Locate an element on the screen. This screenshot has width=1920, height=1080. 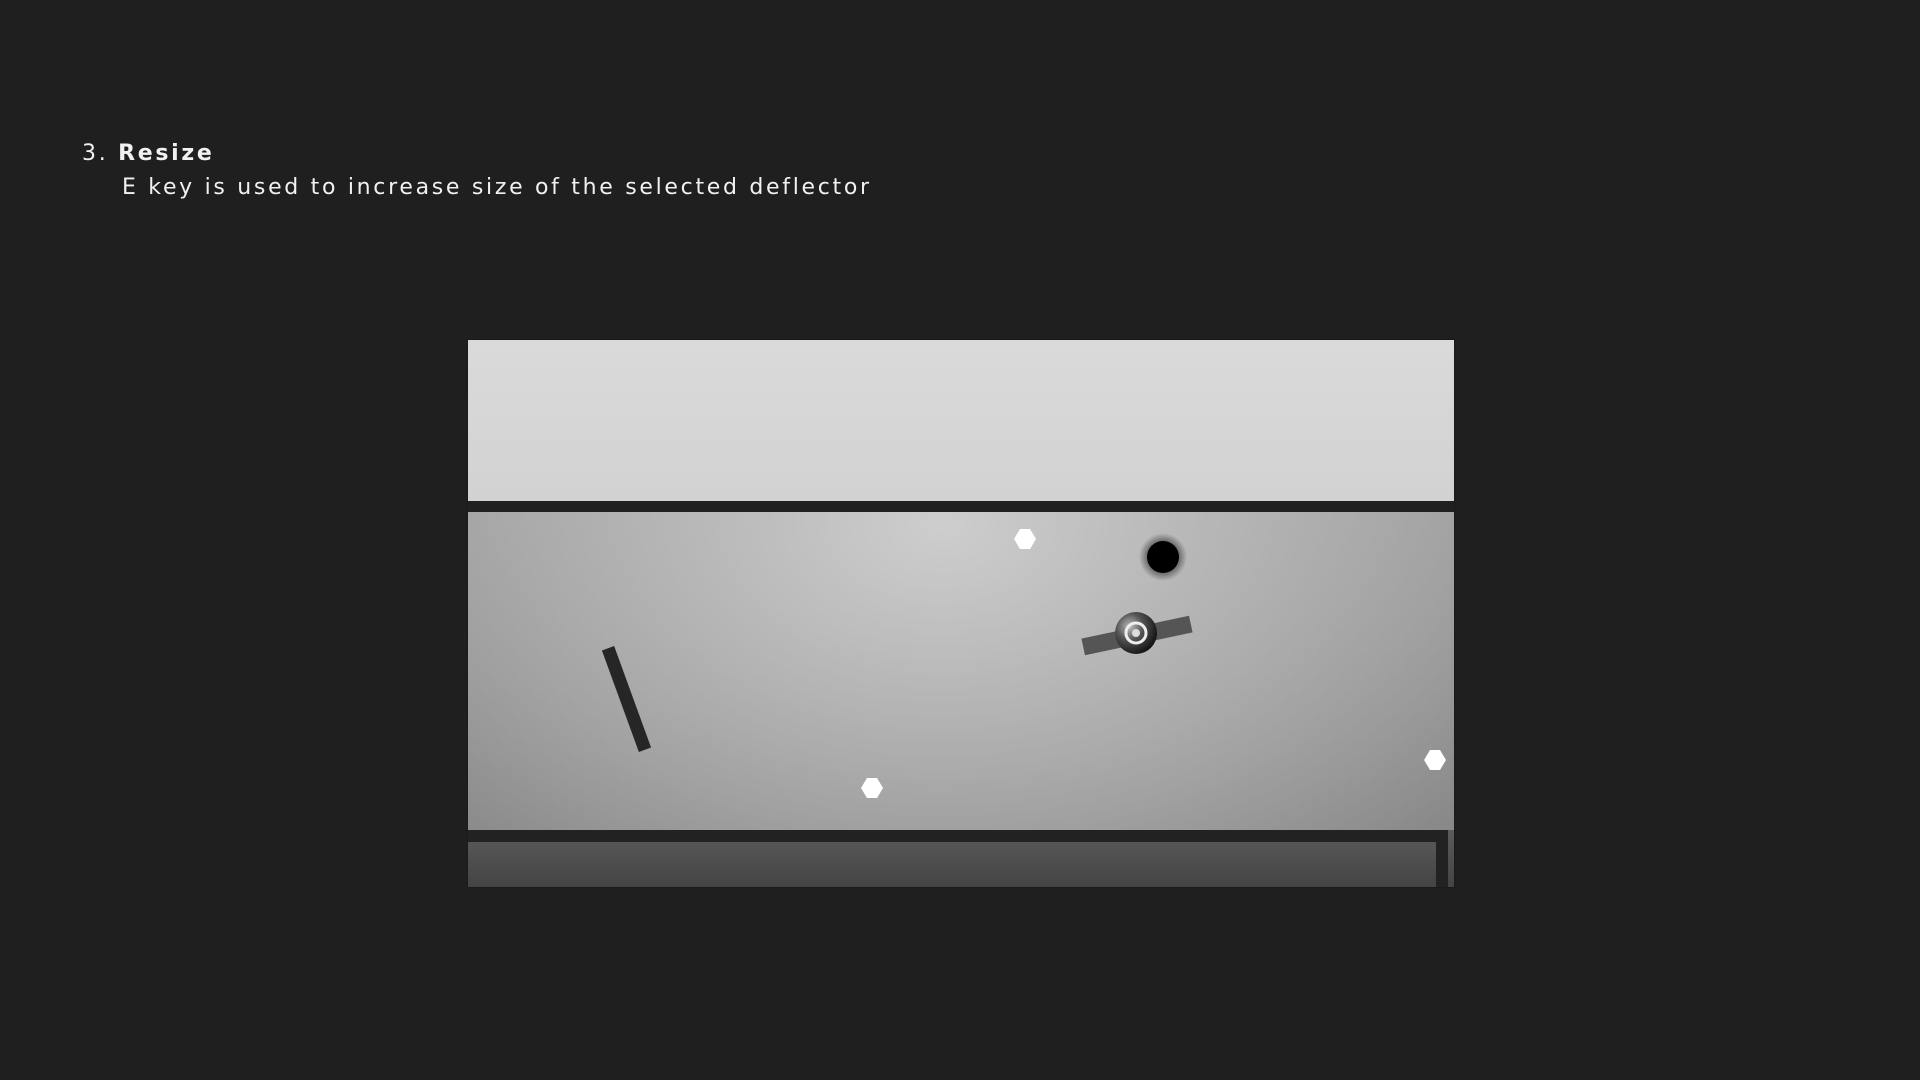
step-title: Resize is located at coordinates (166, 153).